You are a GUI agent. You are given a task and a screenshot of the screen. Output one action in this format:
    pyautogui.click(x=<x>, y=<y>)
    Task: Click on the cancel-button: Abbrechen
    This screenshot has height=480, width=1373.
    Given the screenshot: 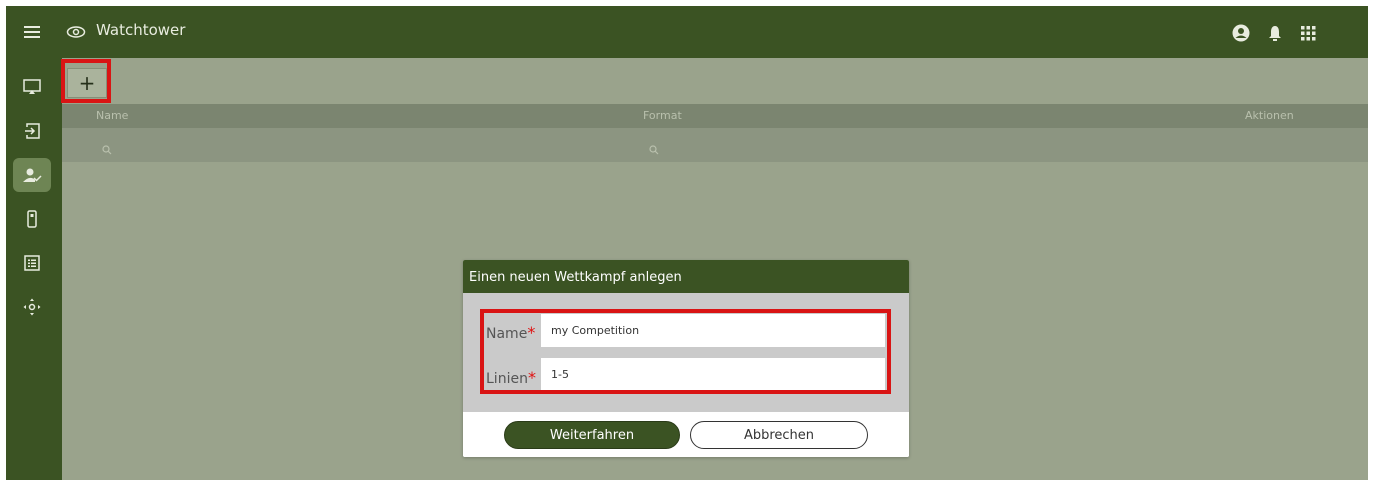 What is the action you would take?
    pyautogui.click(x=779, y=435)
    